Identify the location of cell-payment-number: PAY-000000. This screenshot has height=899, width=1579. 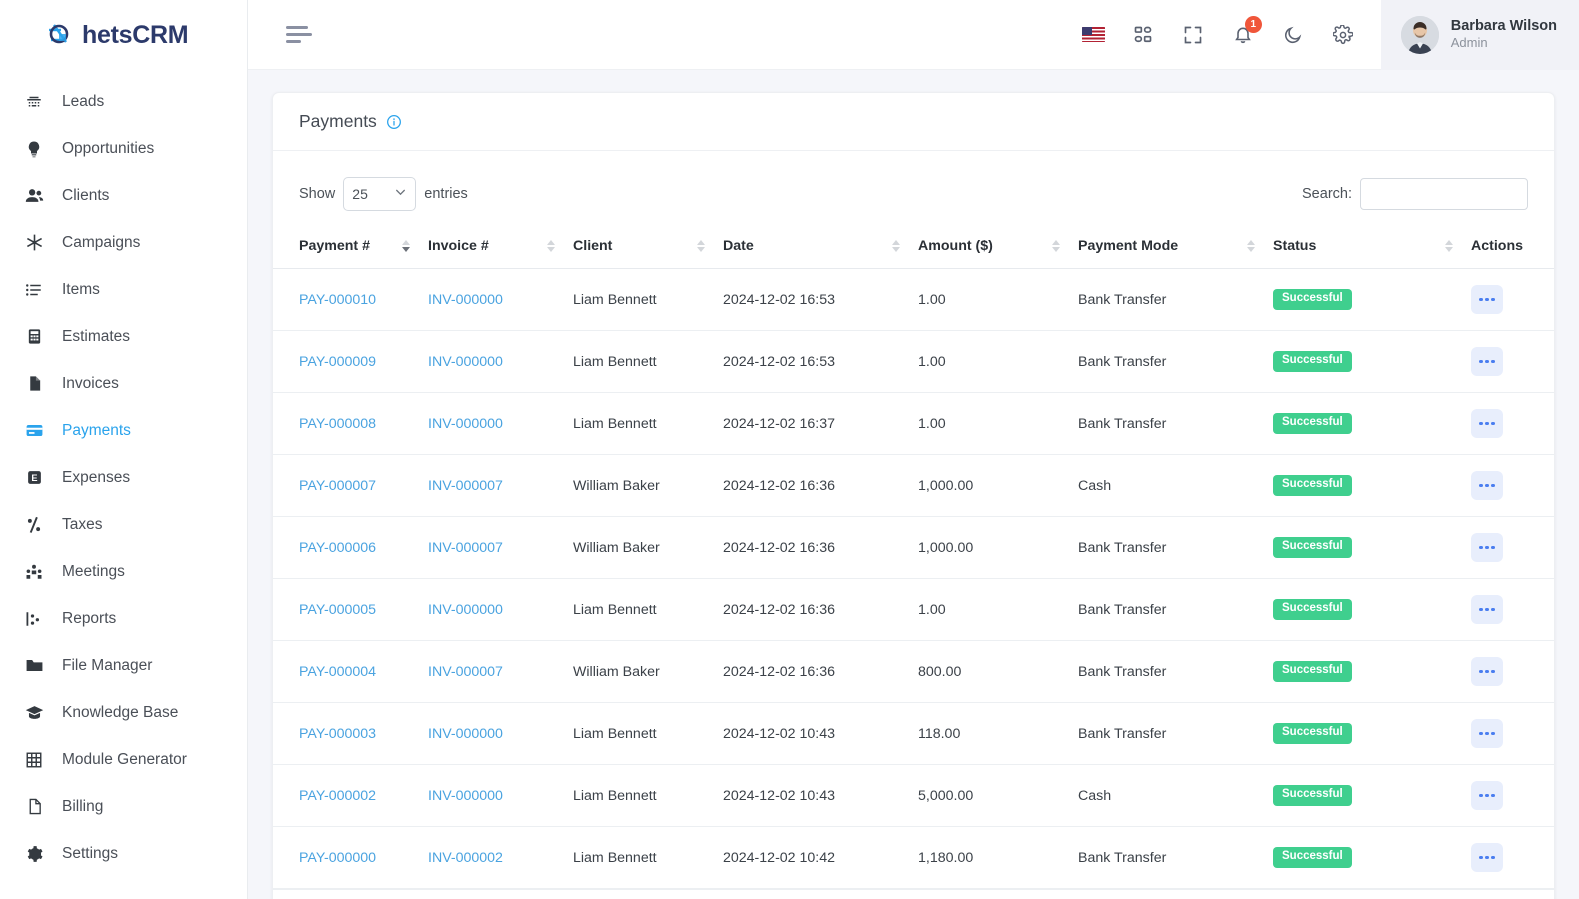
(350, 857).